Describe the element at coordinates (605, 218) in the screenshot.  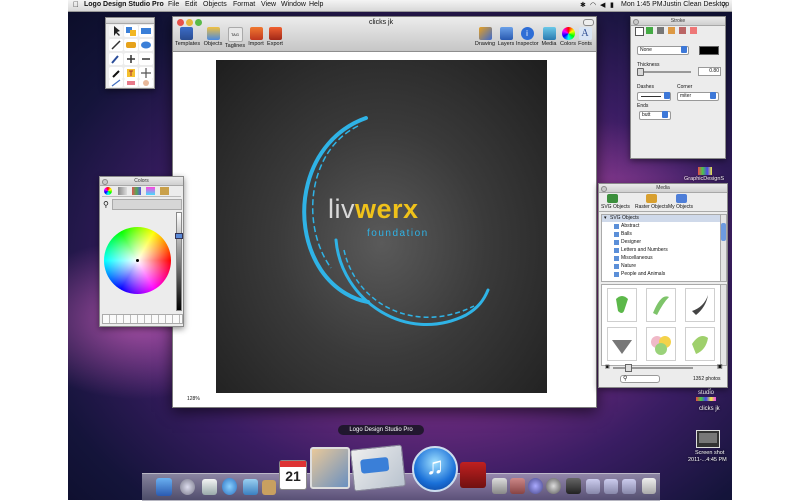
I see `tree-expand-icon: ▾` at that location.